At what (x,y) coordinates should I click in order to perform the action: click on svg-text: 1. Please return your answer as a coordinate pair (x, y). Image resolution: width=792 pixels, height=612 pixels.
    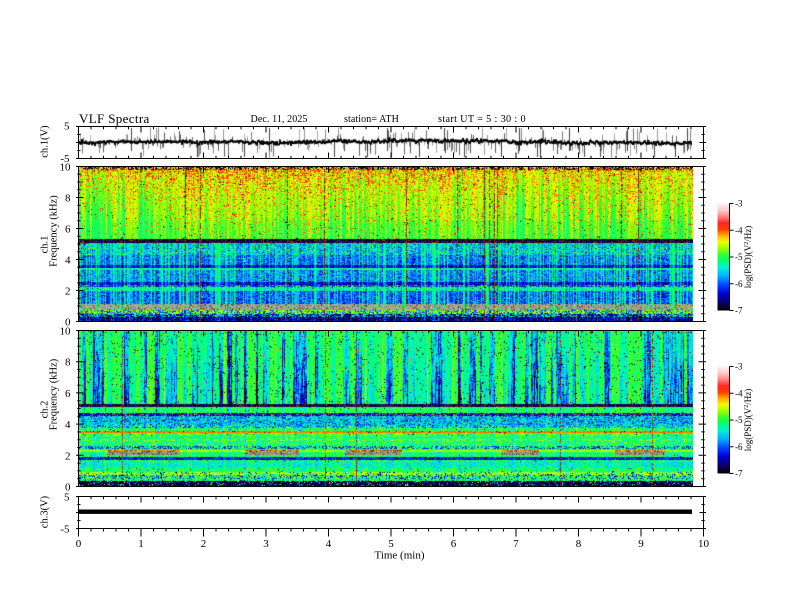
    Looking at the image, I should click on (141, 544).